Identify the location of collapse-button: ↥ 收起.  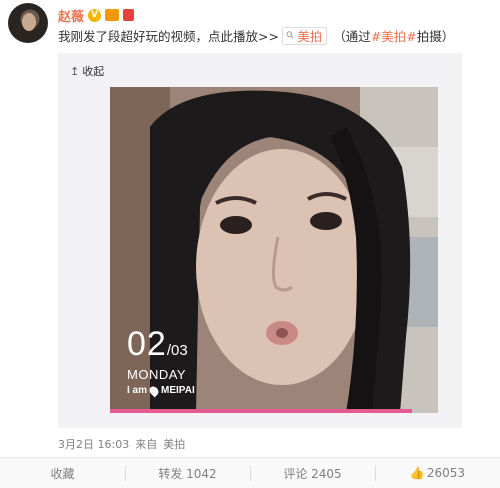
(87, 71).